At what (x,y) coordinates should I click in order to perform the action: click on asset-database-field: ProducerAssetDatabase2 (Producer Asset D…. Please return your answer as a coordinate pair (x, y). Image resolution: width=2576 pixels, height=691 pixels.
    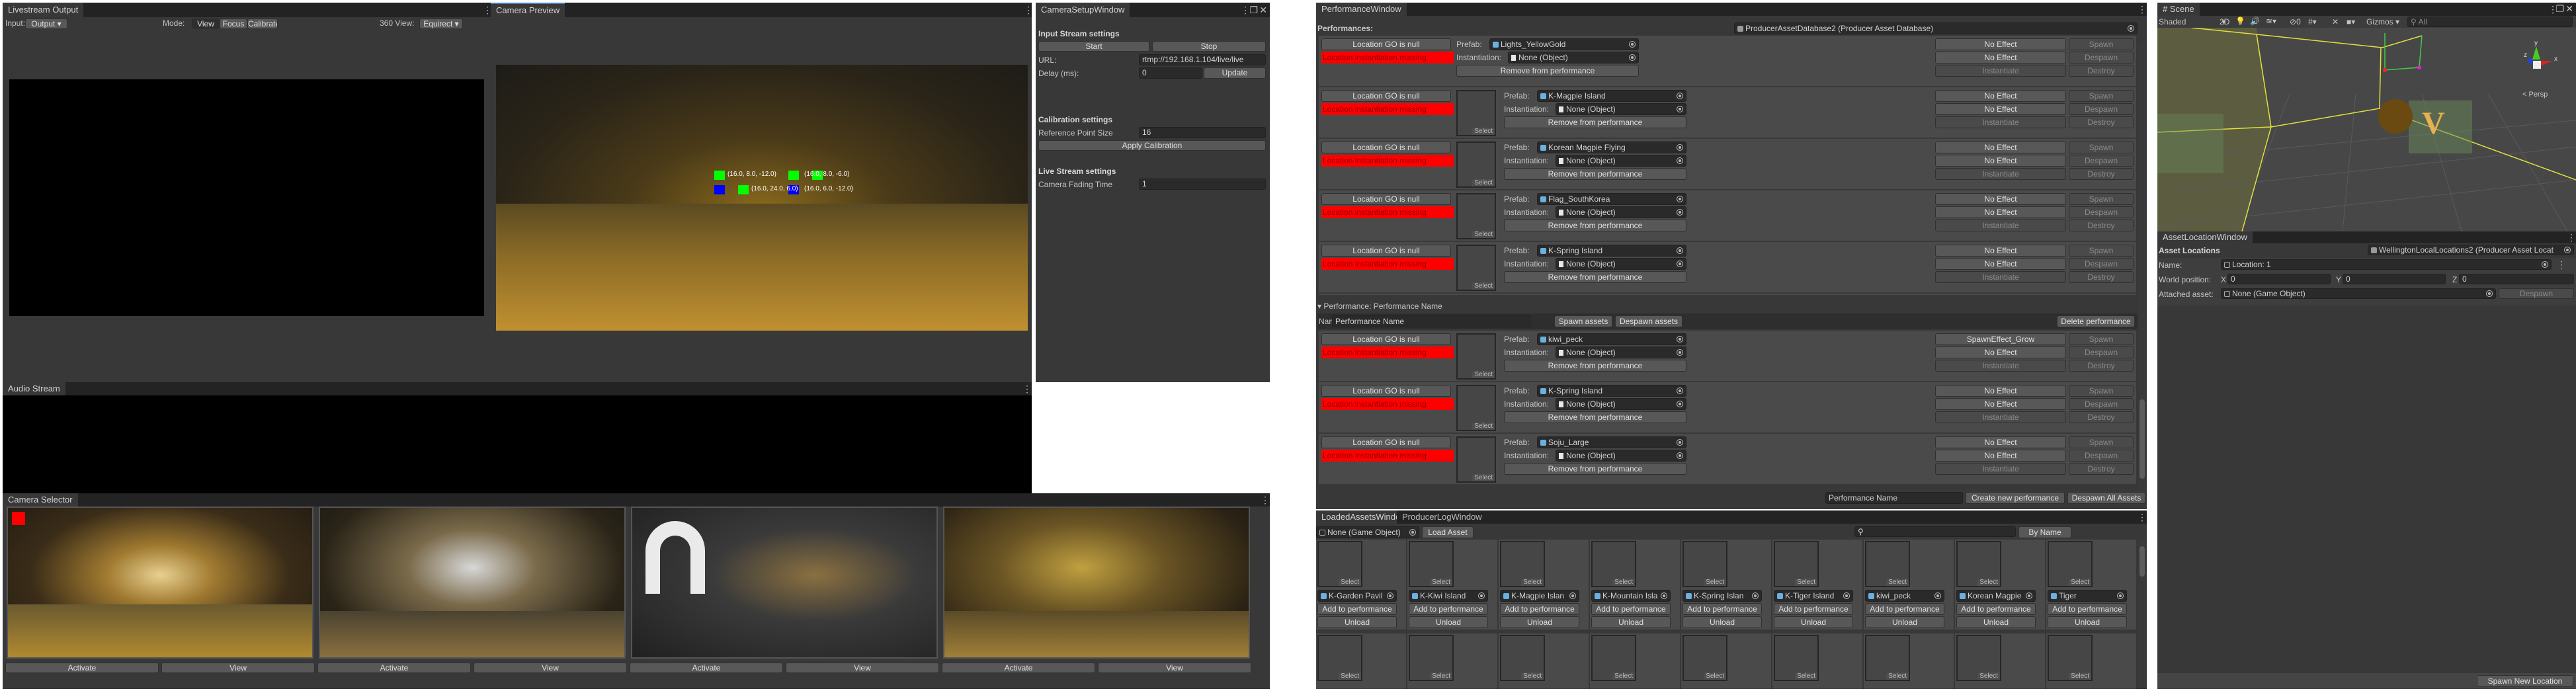
    Looking at the image, I should click on (1936, 28).